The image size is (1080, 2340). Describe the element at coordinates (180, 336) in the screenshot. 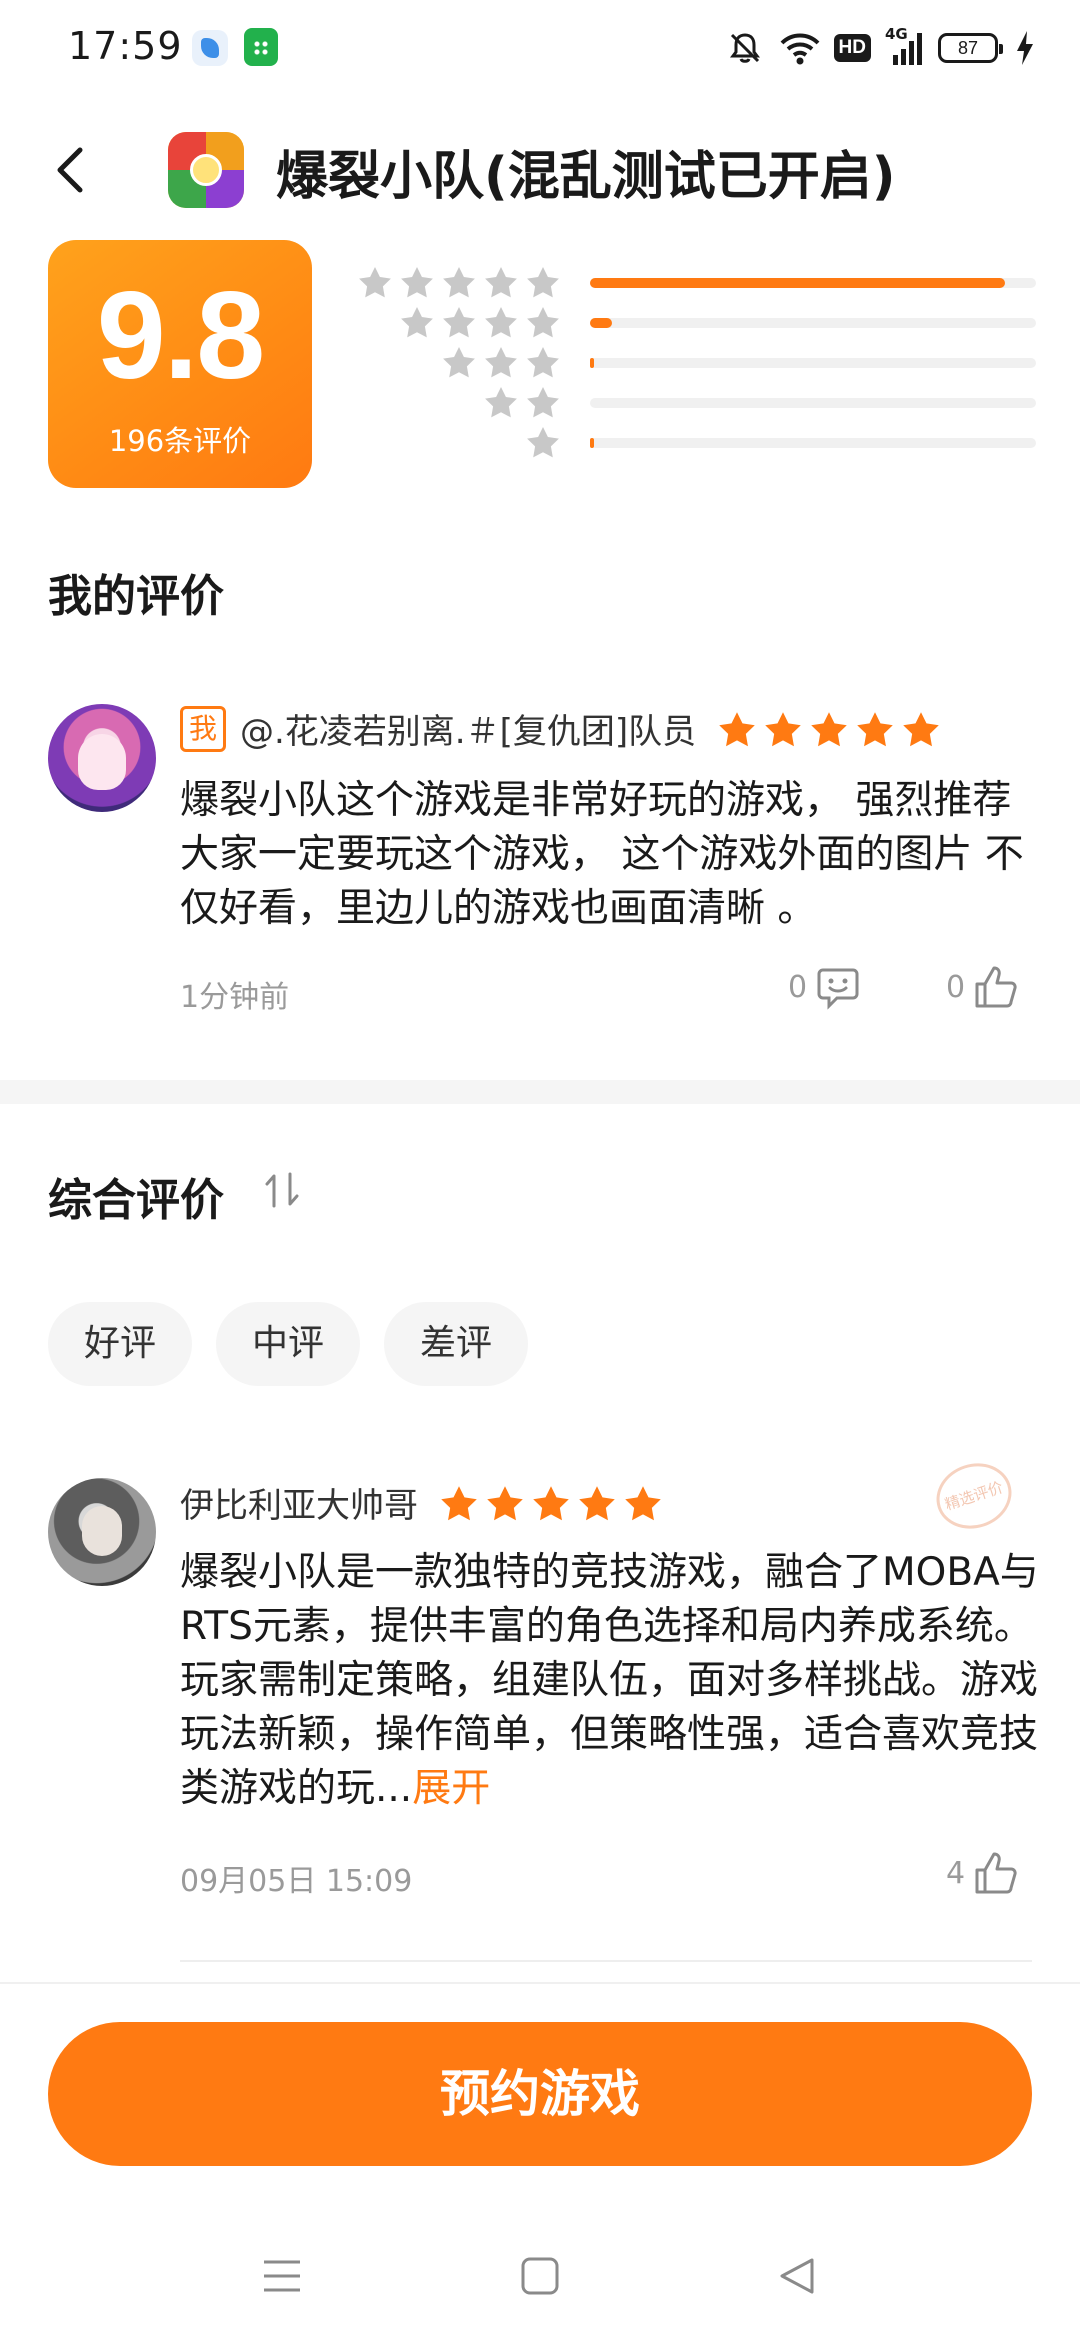

I see `rating-score: 9.8` at that location.